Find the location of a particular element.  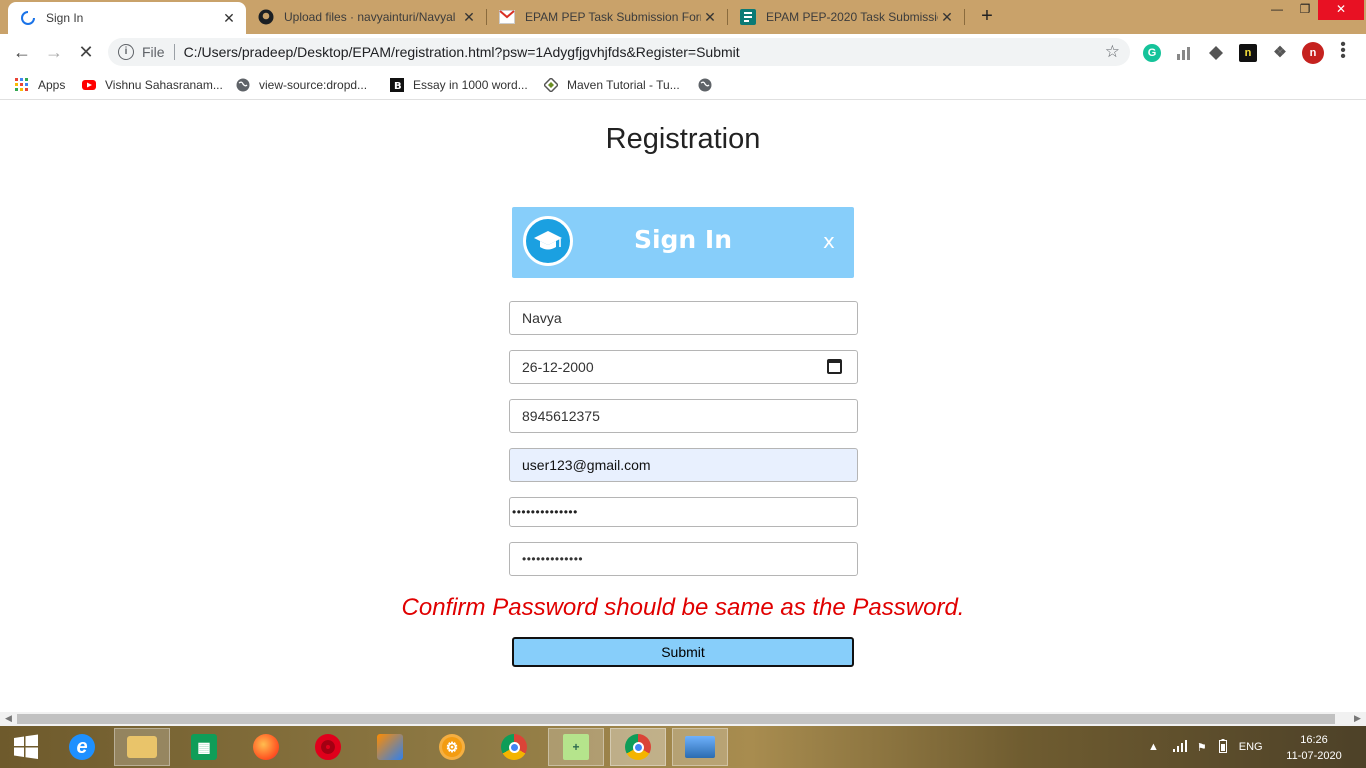

stop-loading-button: ✕ is located at coordinates (86, 52).